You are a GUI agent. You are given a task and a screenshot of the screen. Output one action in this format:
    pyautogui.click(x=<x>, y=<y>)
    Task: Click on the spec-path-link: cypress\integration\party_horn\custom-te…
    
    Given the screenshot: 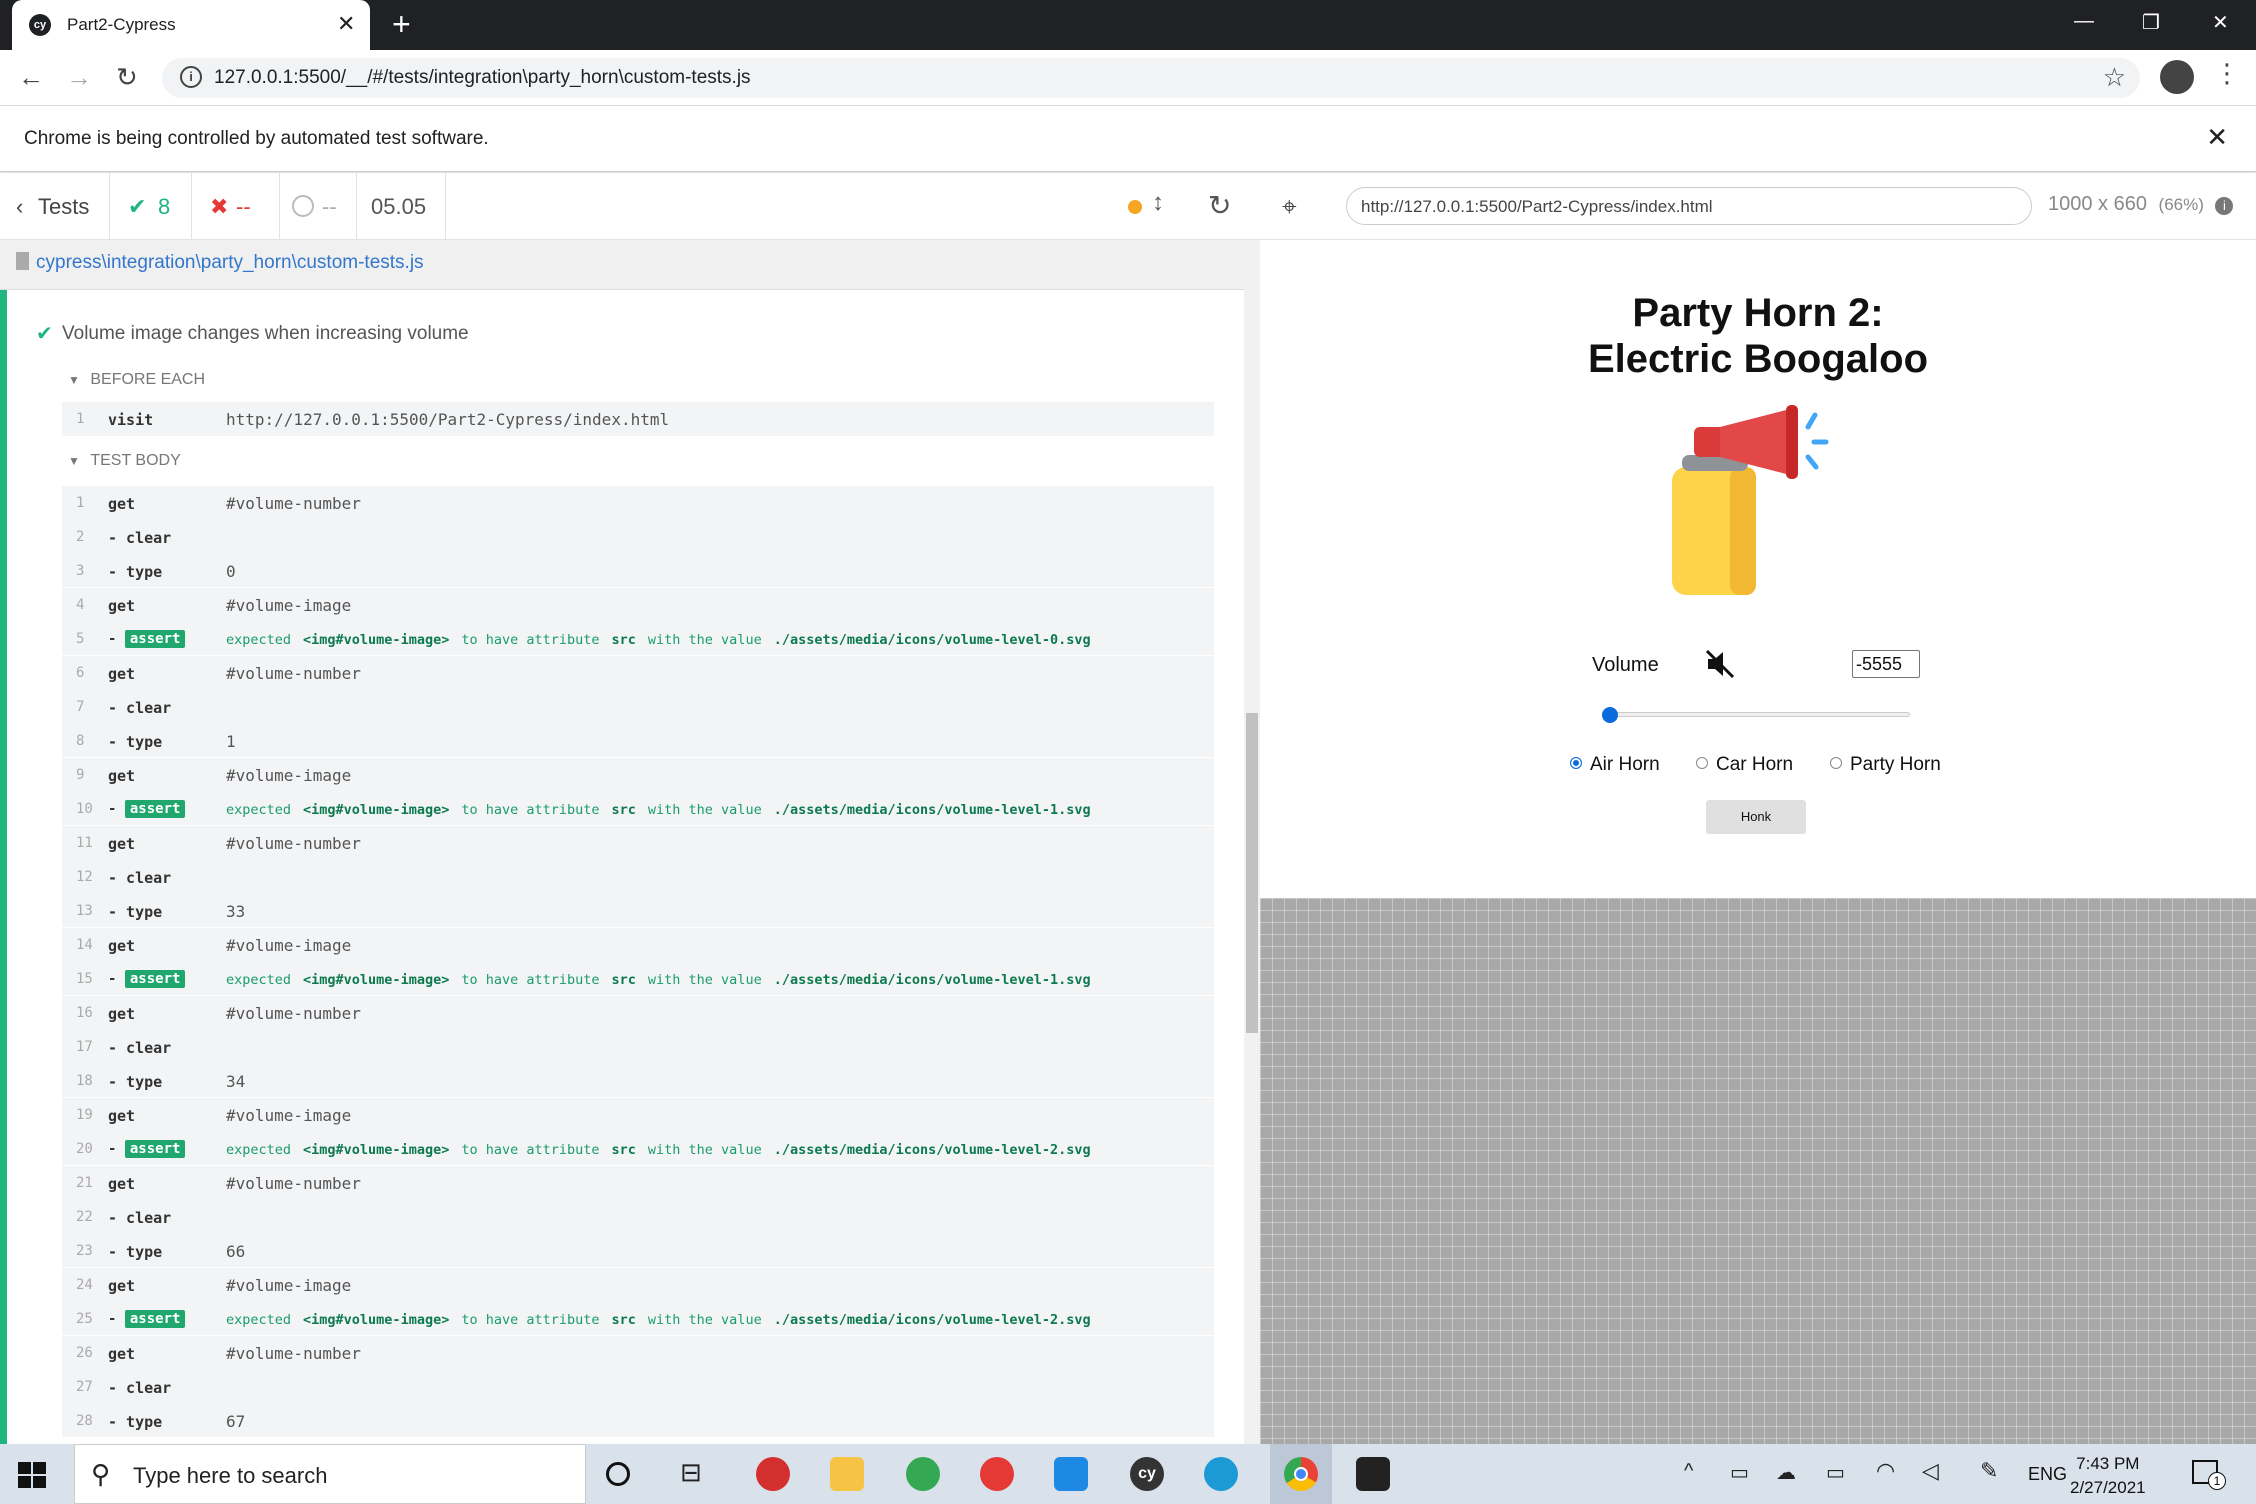 What is the action you would take?
    pyautogui.click(x=230, y=263)
    